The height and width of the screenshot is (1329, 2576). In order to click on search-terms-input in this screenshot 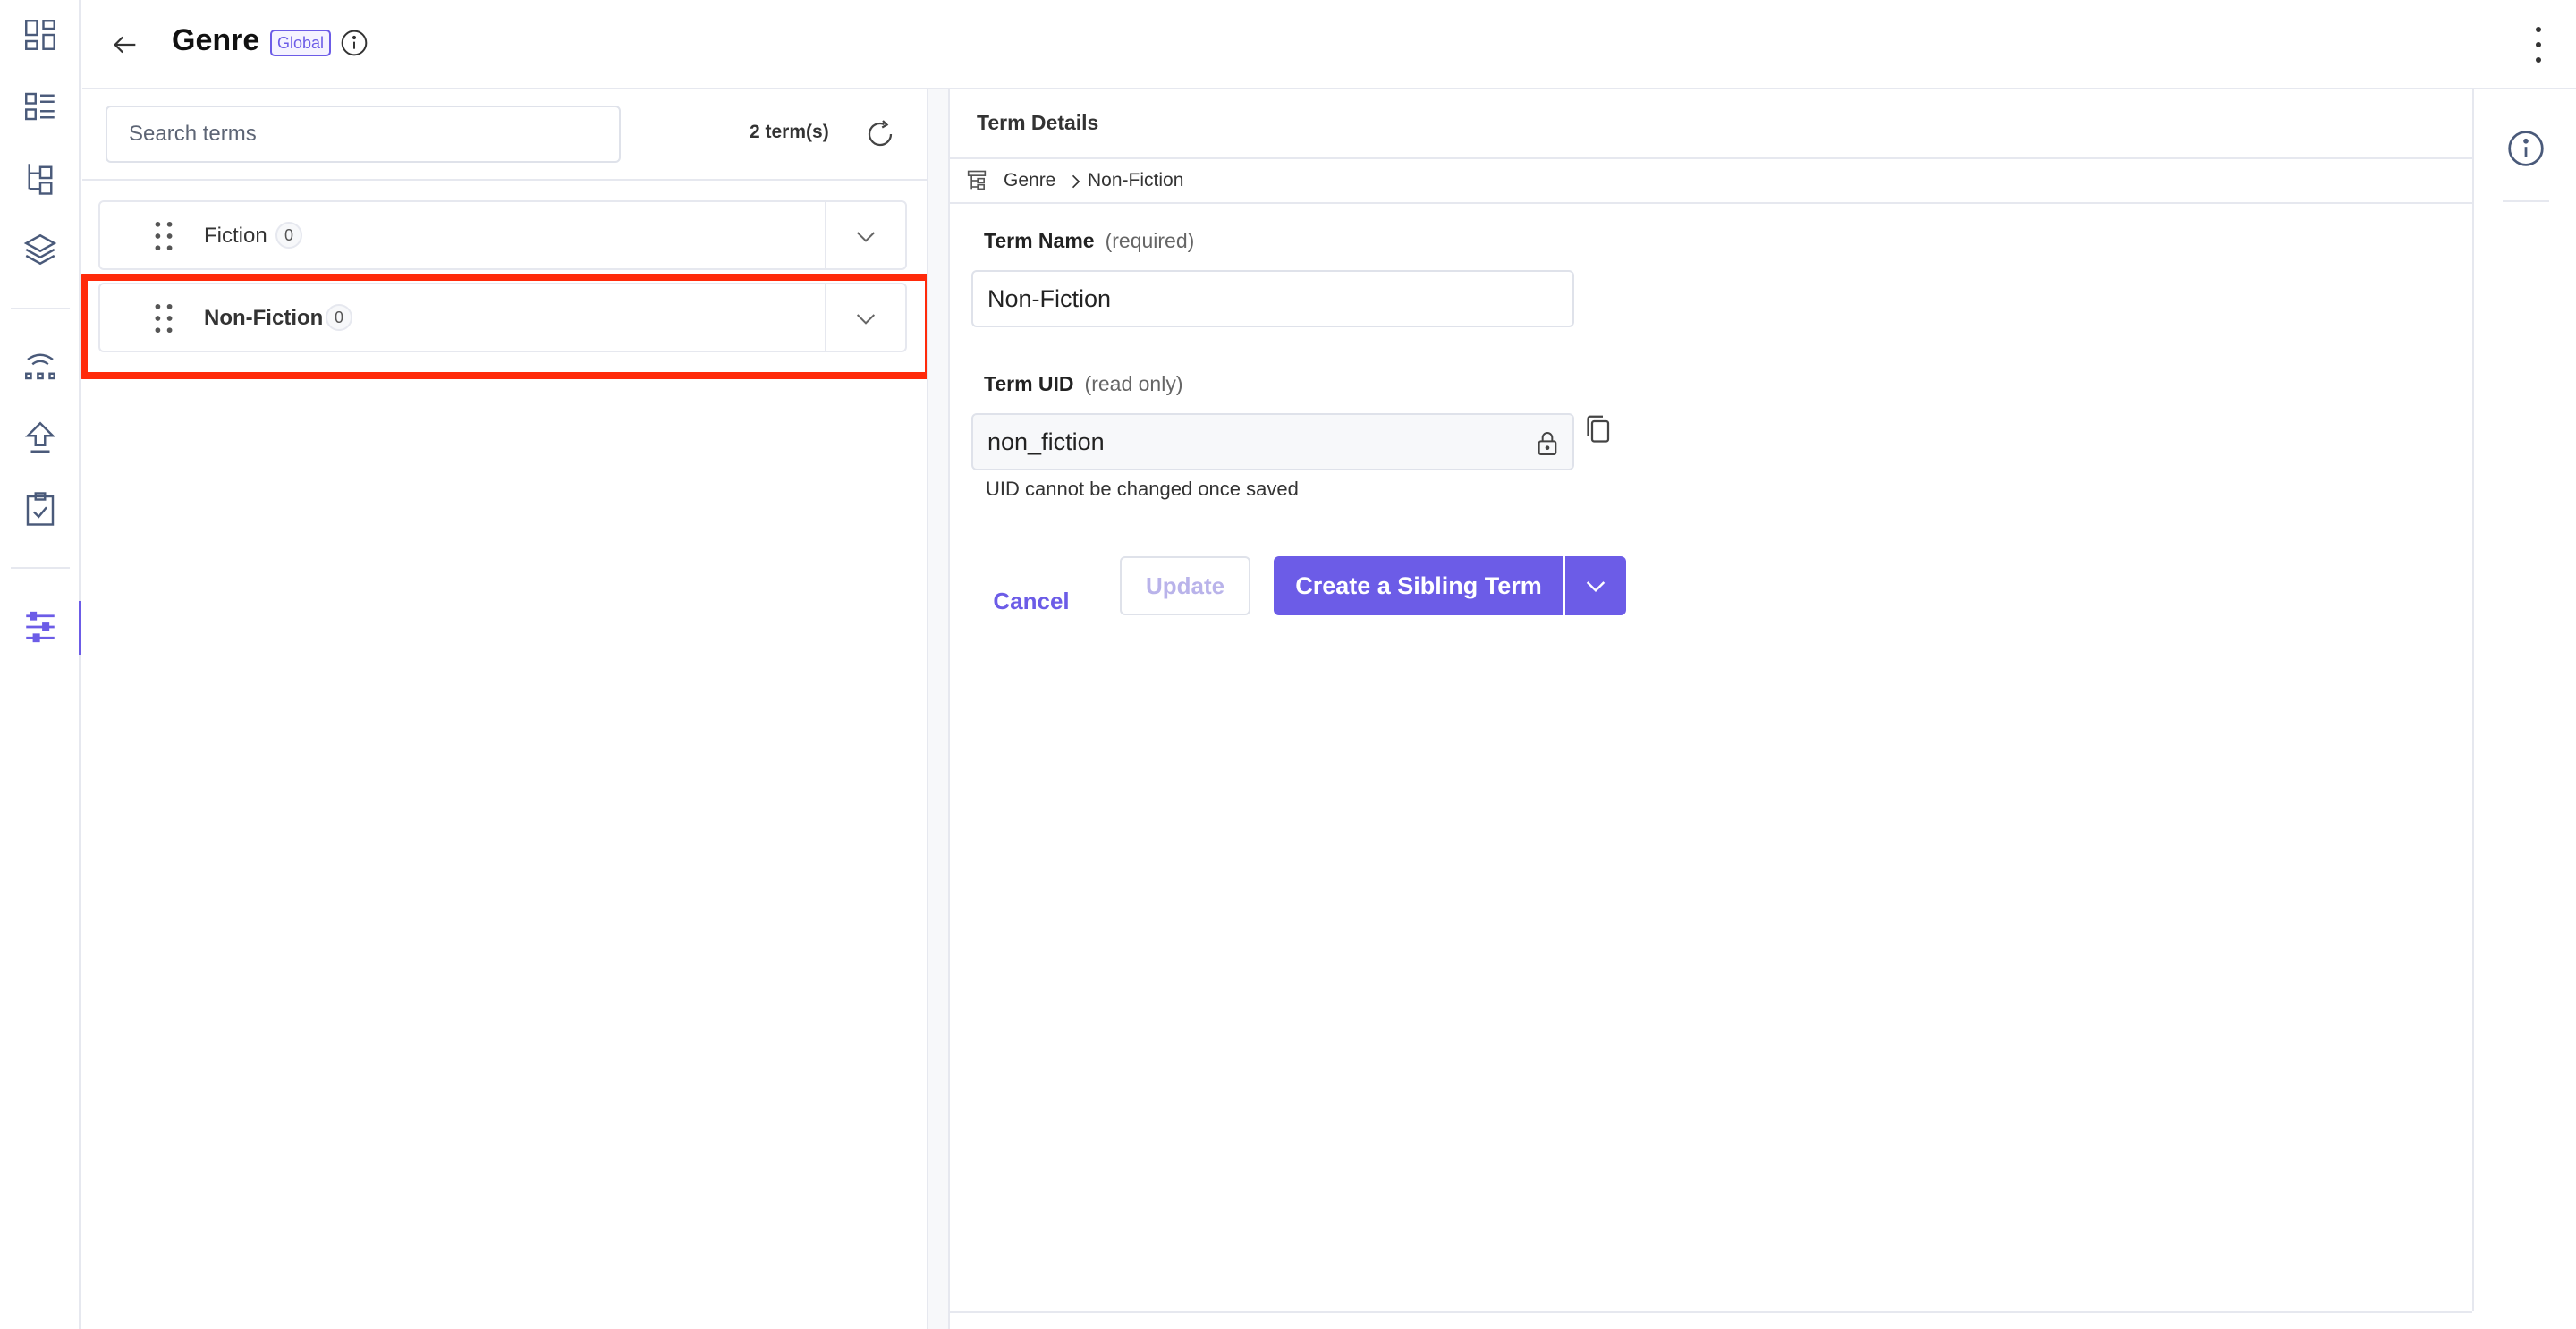, I will do `click(363, 134)`.